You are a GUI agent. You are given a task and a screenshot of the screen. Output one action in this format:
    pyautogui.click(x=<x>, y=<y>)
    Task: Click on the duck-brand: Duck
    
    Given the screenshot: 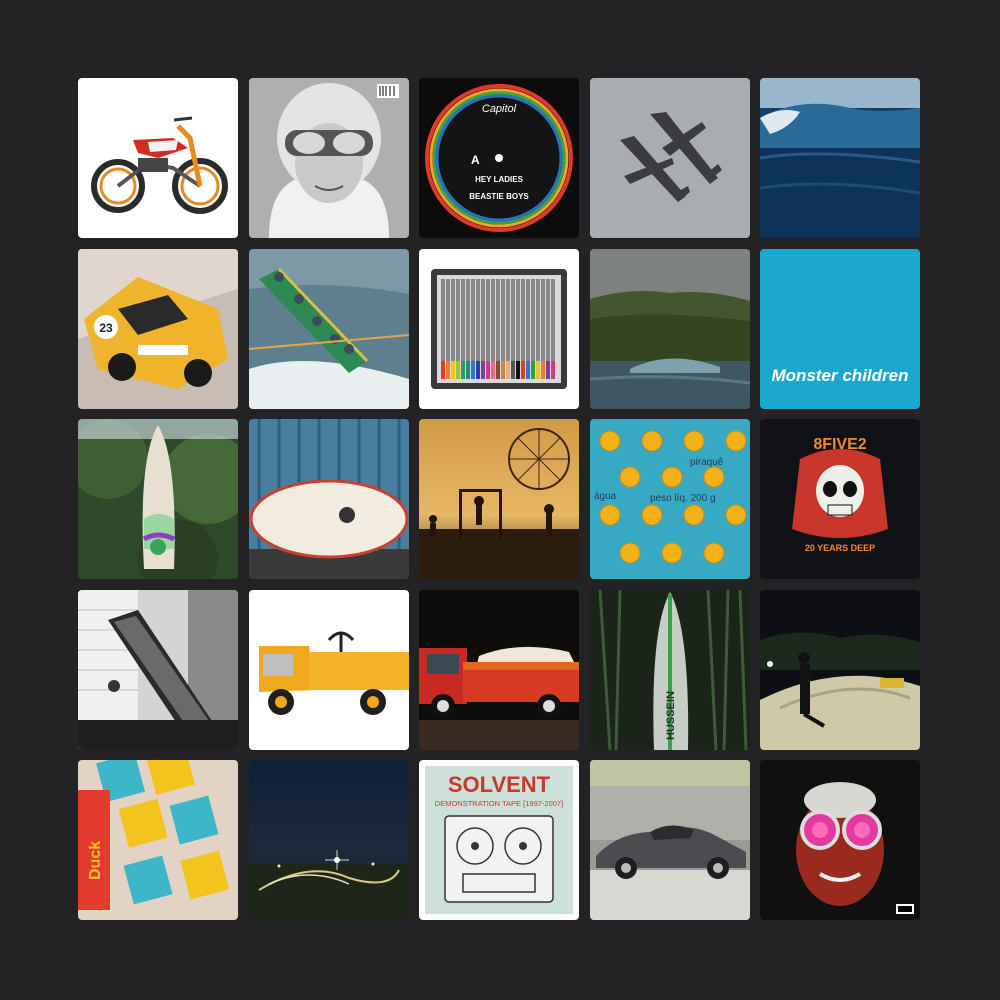 What is the action you would take?
    pyautogui.click(x=95, y=860)
    